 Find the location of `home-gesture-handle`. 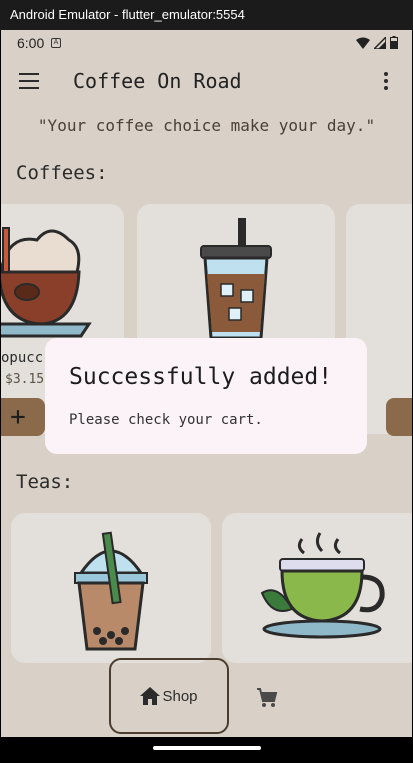

home-gesture-handle is located at coordinates (207, 748).